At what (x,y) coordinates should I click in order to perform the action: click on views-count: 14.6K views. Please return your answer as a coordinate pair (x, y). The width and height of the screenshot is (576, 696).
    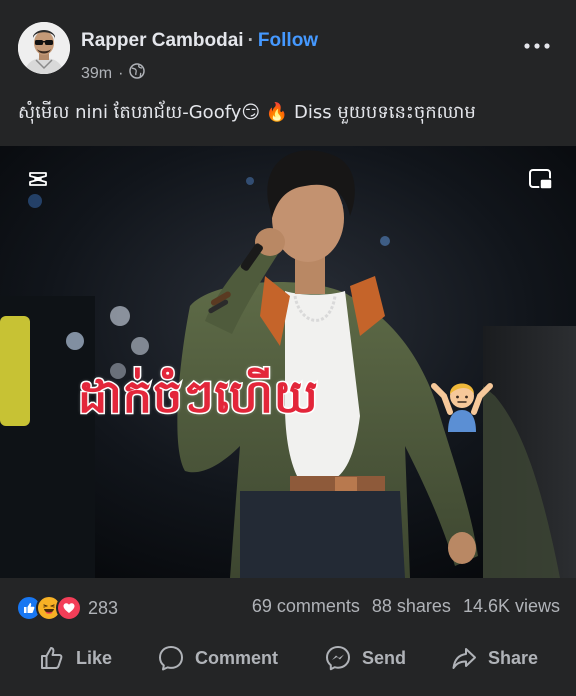
    Looking at the image, I should click on (511, 606).